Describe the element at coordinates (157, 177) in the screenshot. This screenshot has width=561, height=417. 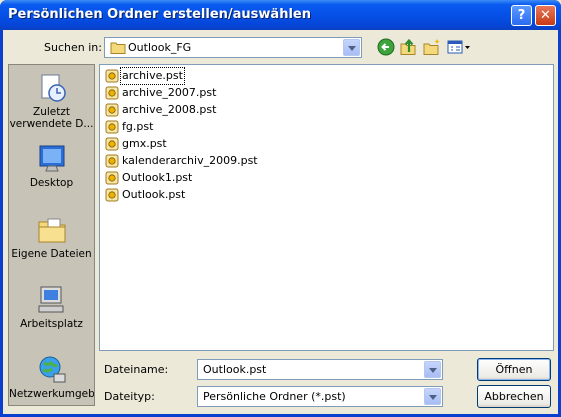
I see `file-name: Outlook1.pst` at that location.